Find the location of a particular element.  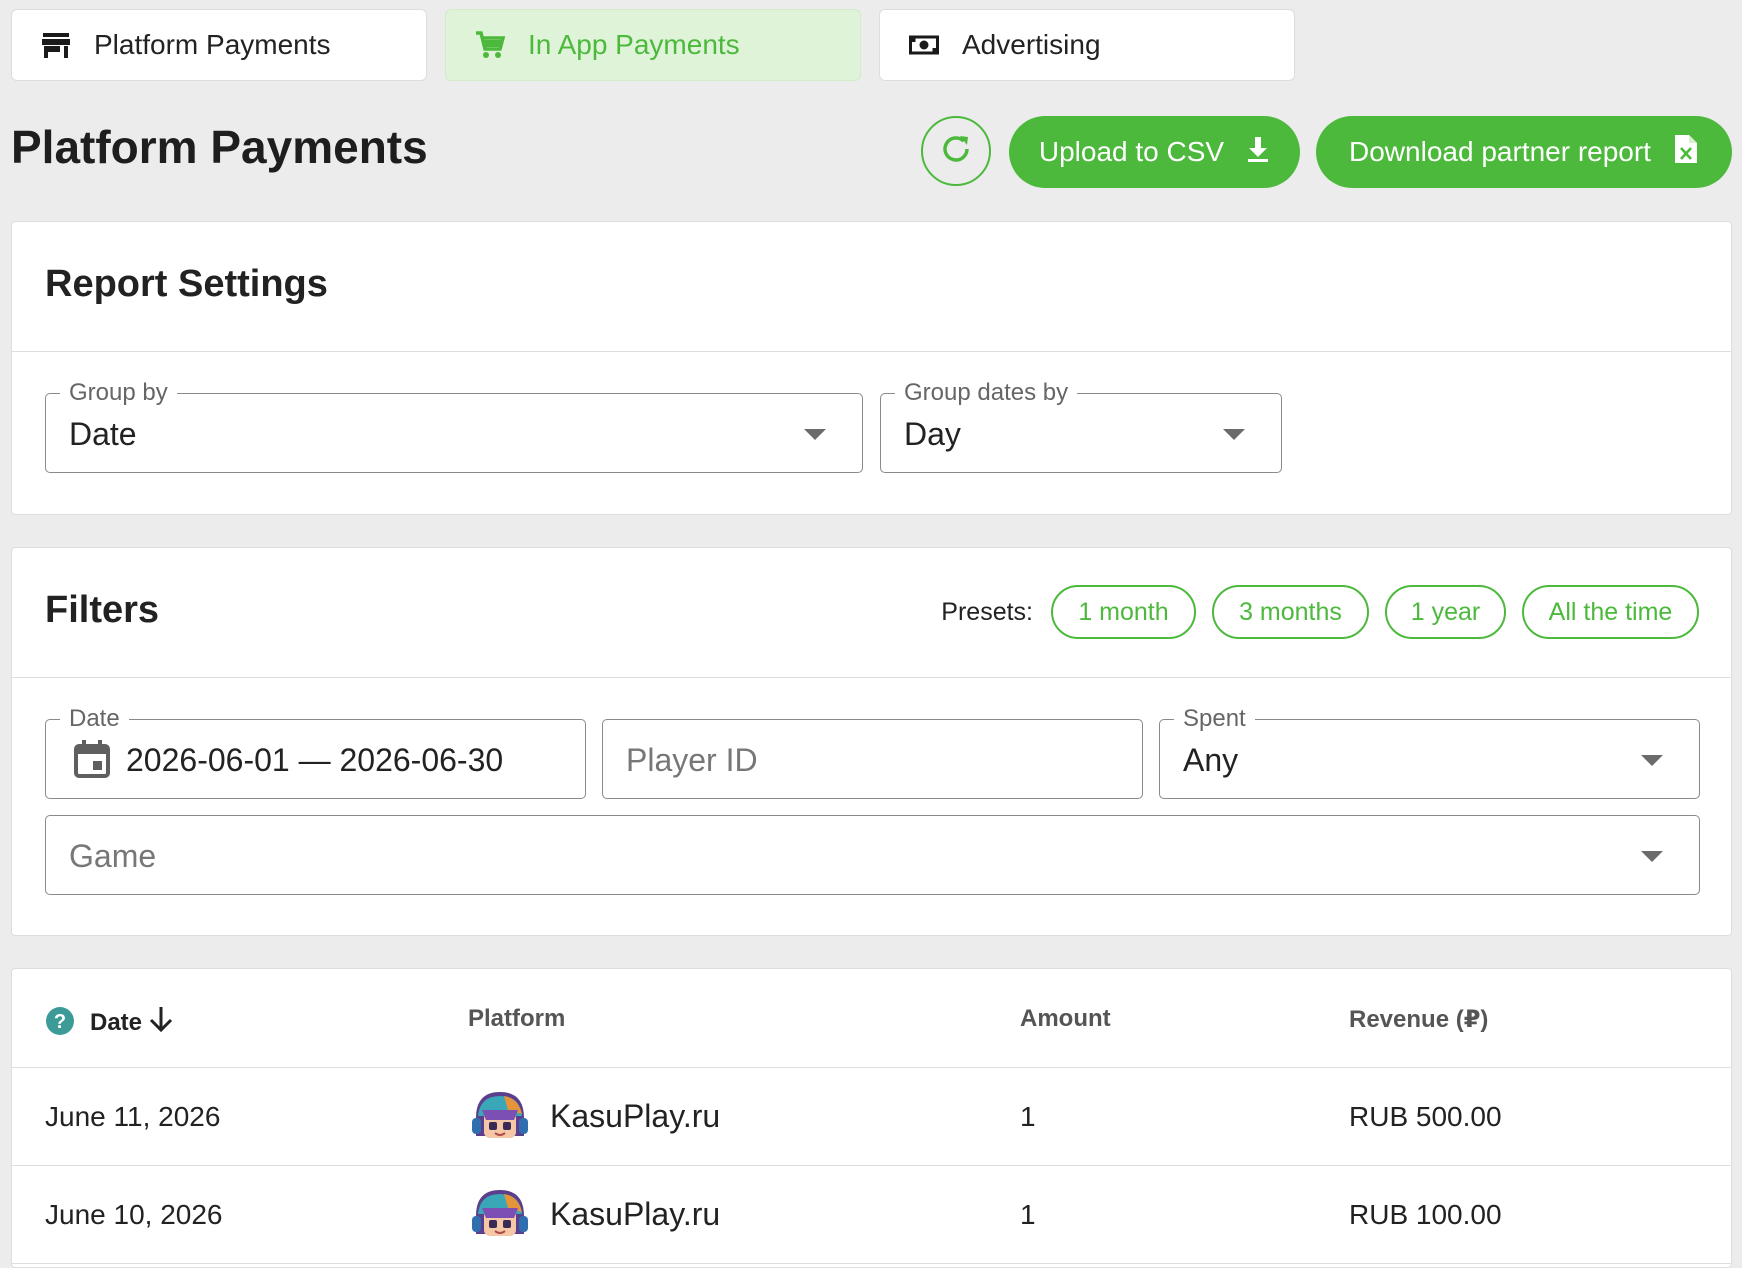

tab-label: Advertising is located at coordinates (1031, 44).